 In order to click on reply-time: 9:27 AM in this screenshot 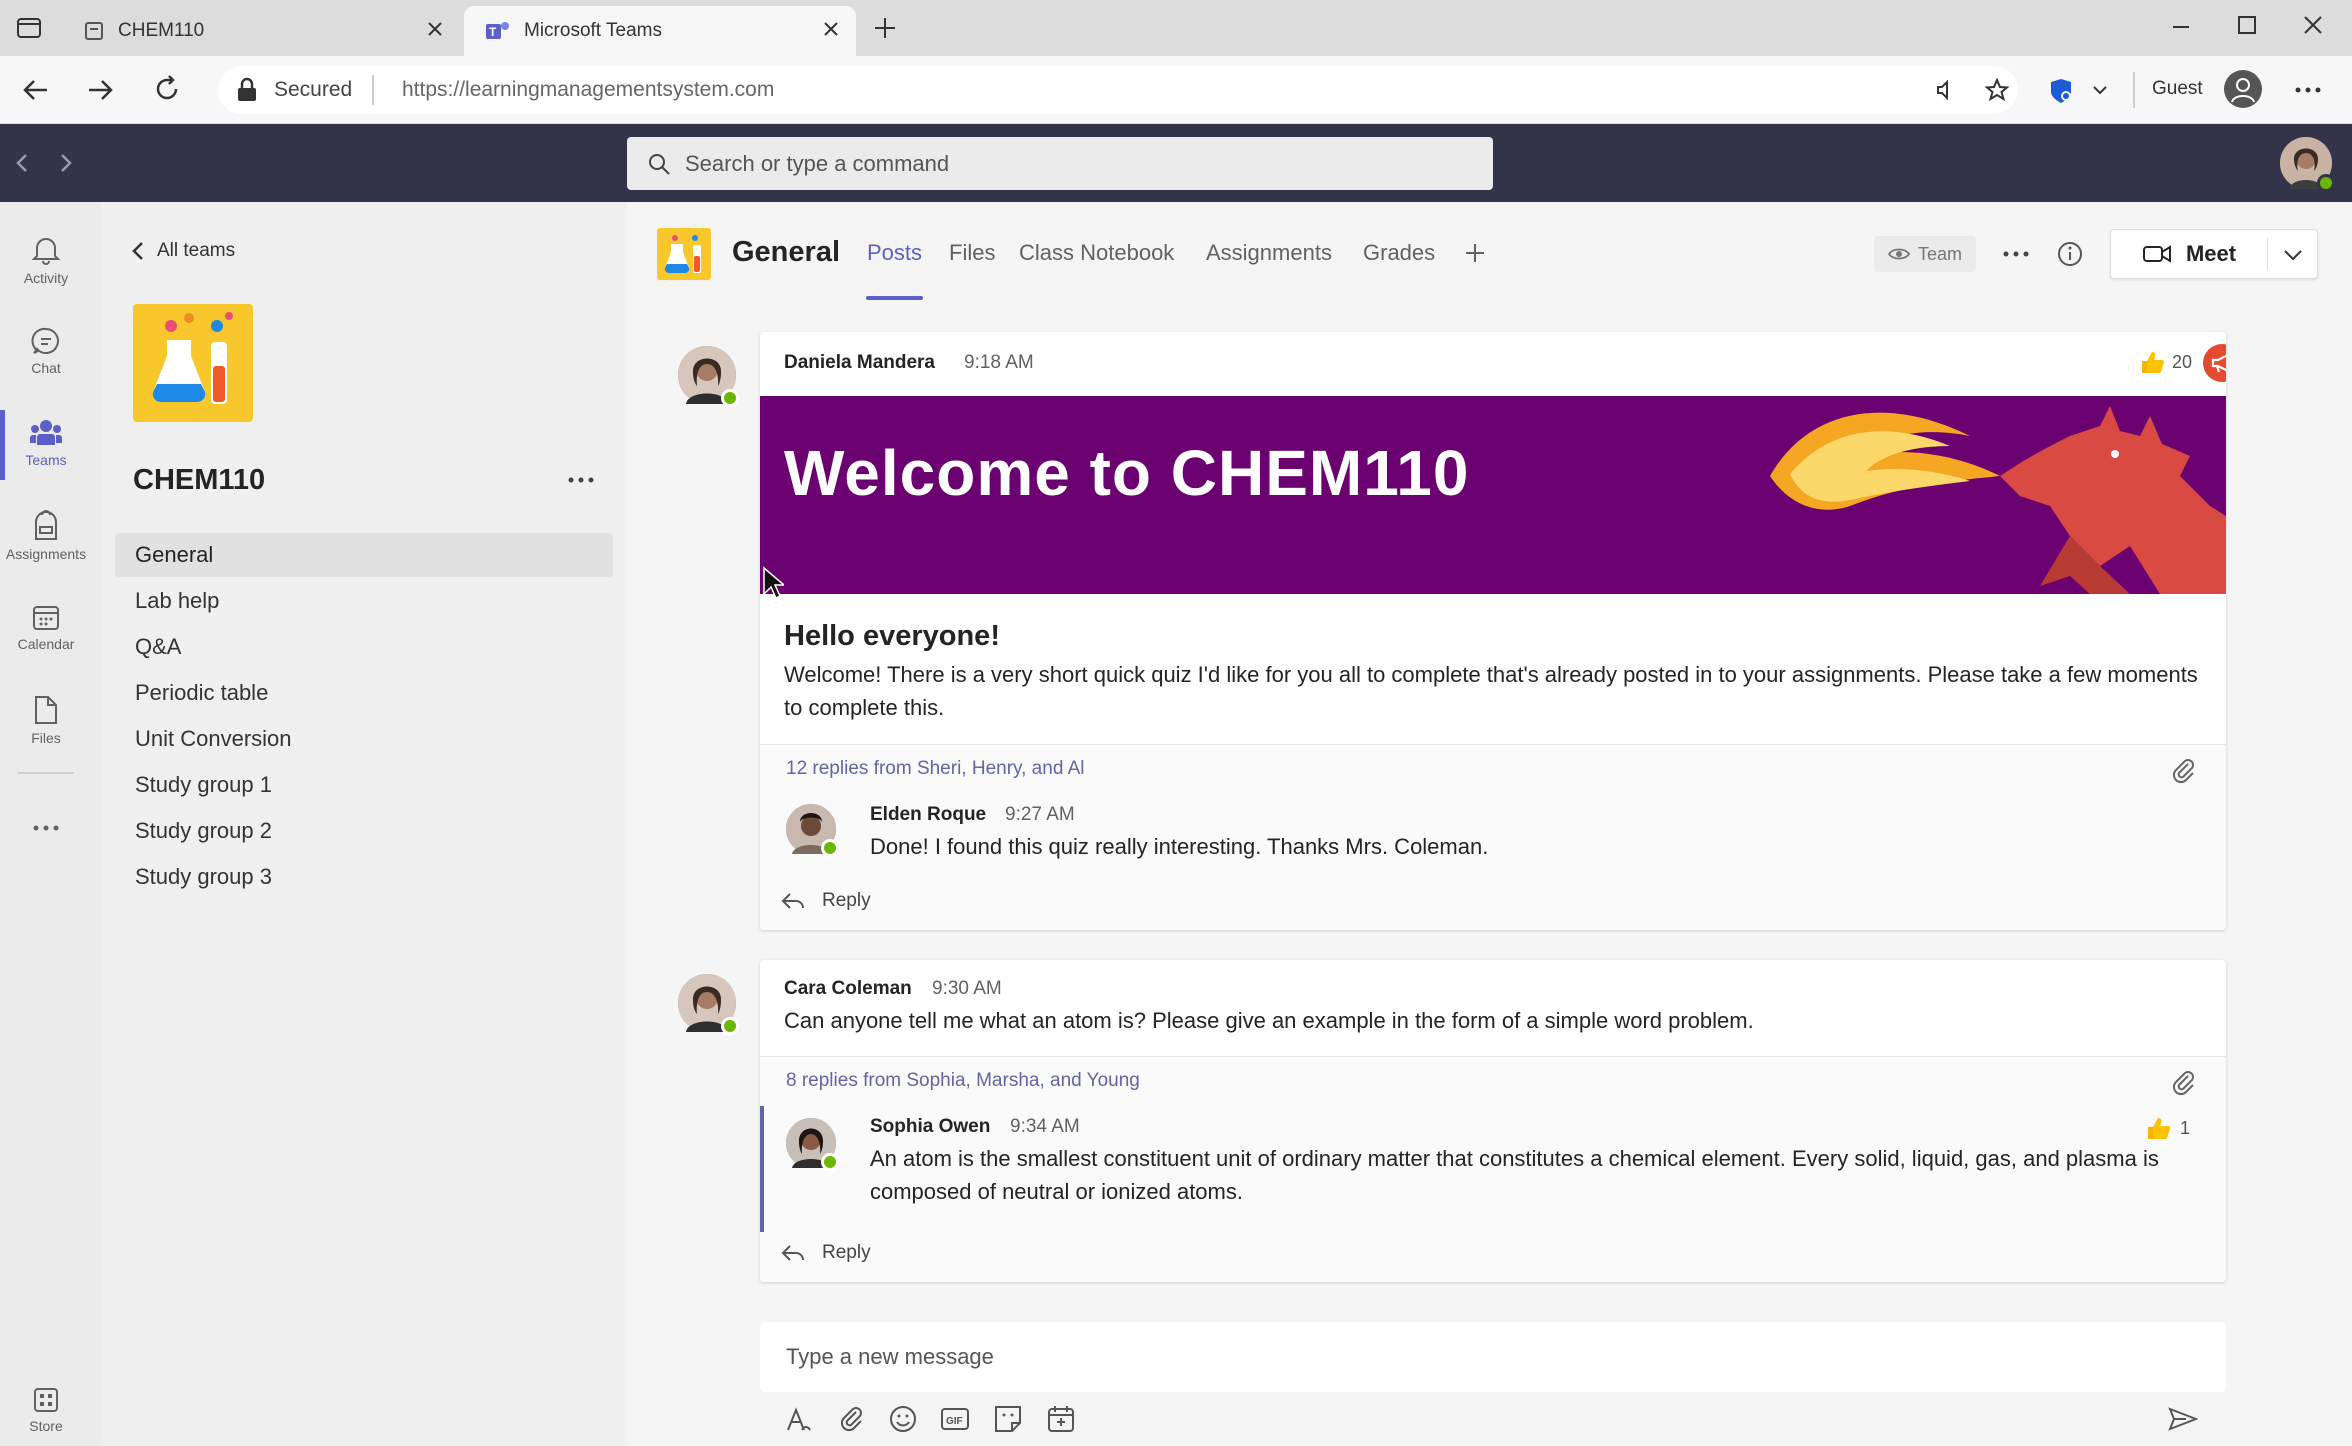, I will do `click(1040, 814)`.